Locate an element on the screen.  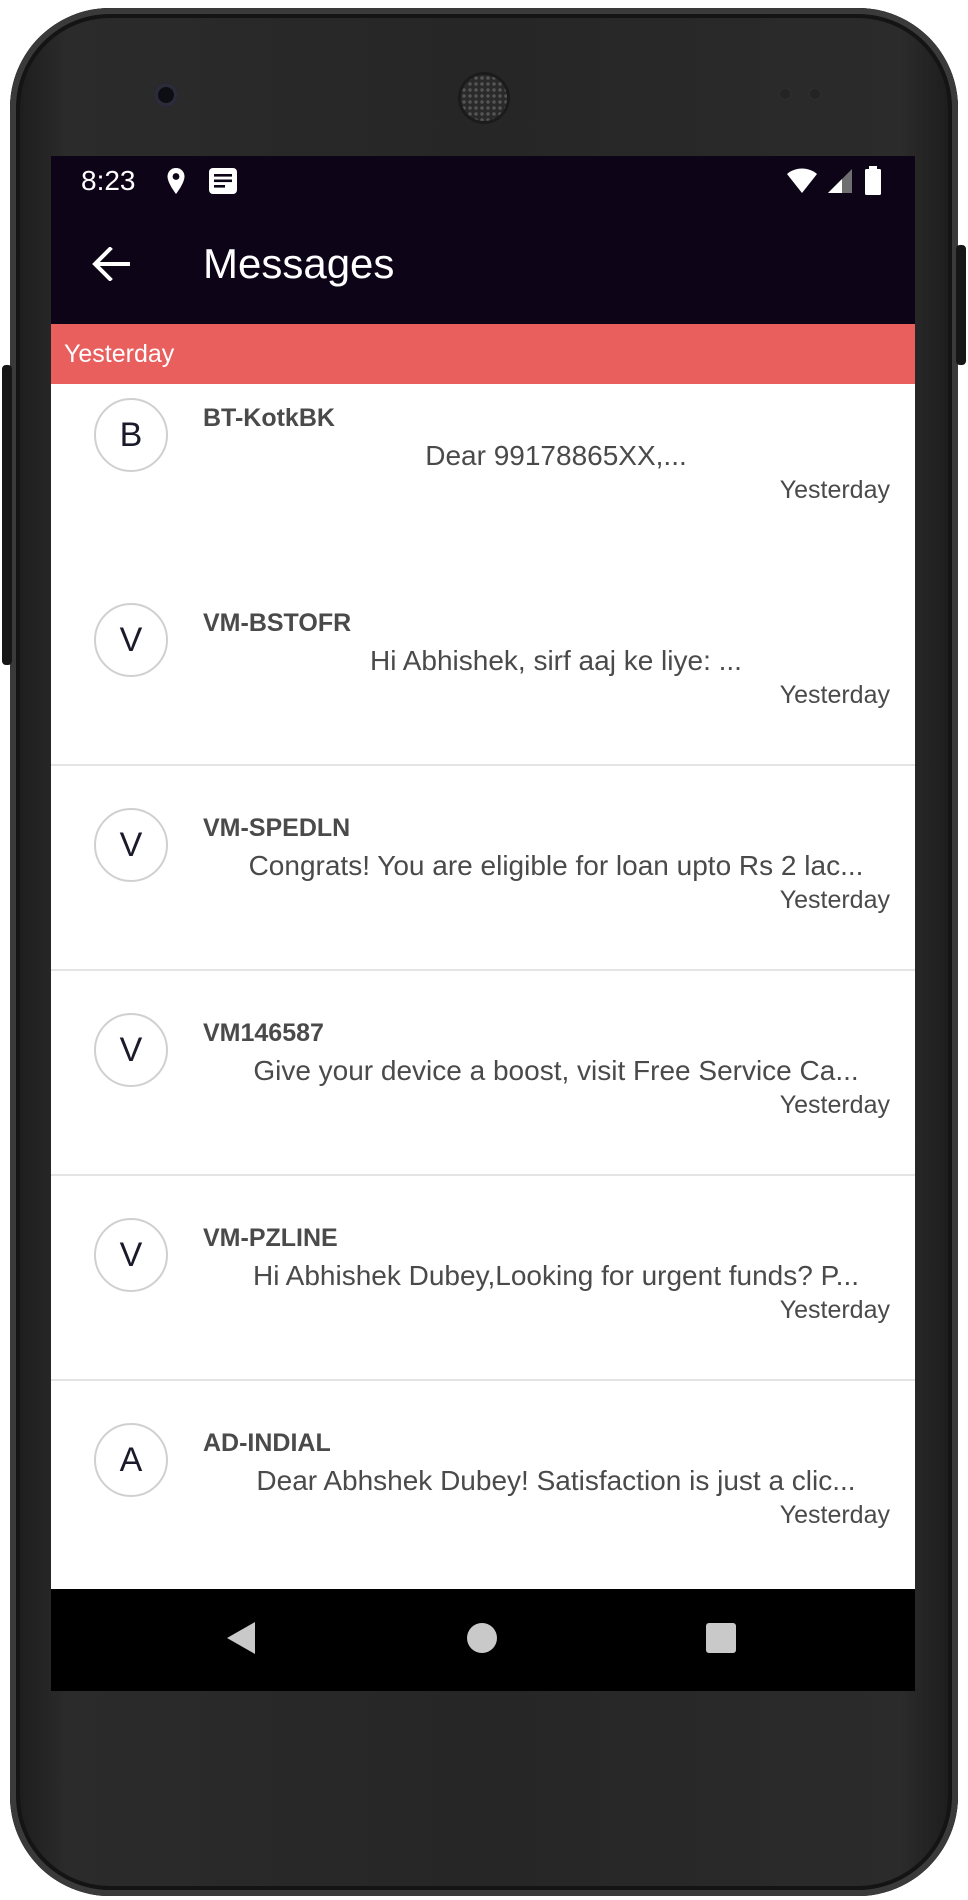
location-icon is located at coordinates (176, 183).